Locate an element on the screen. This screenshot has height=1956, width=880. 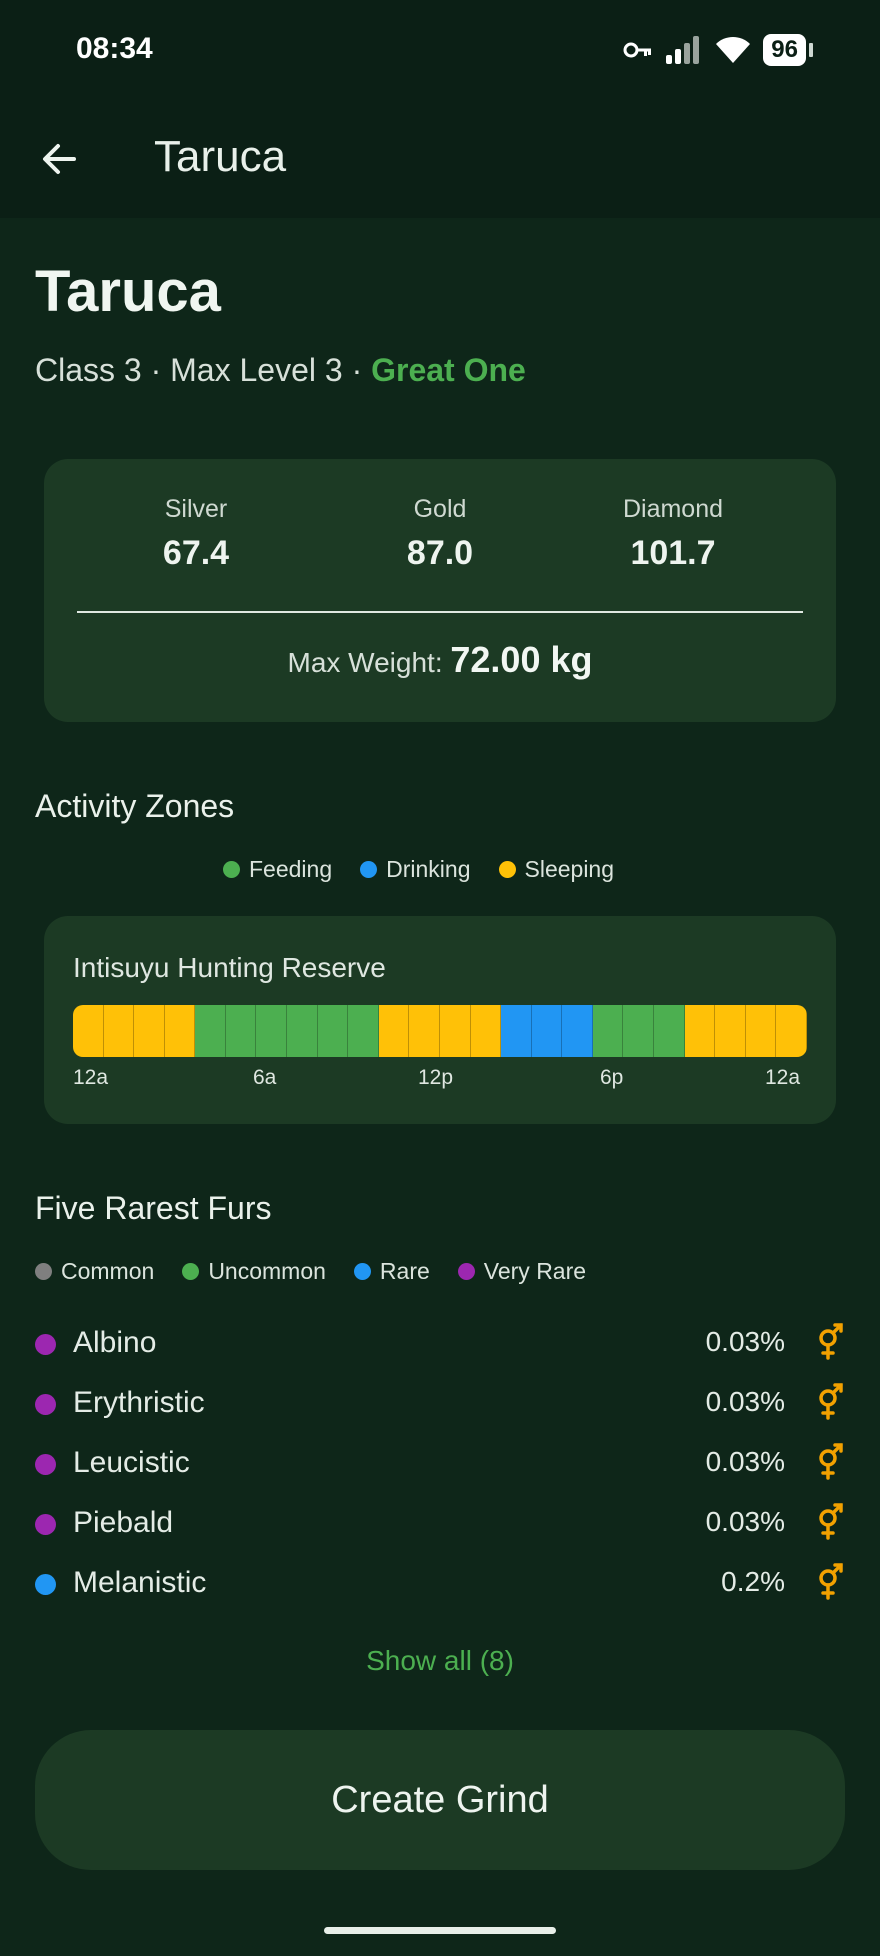
silver-value: 67.4 is located at coordinates (196, 553).